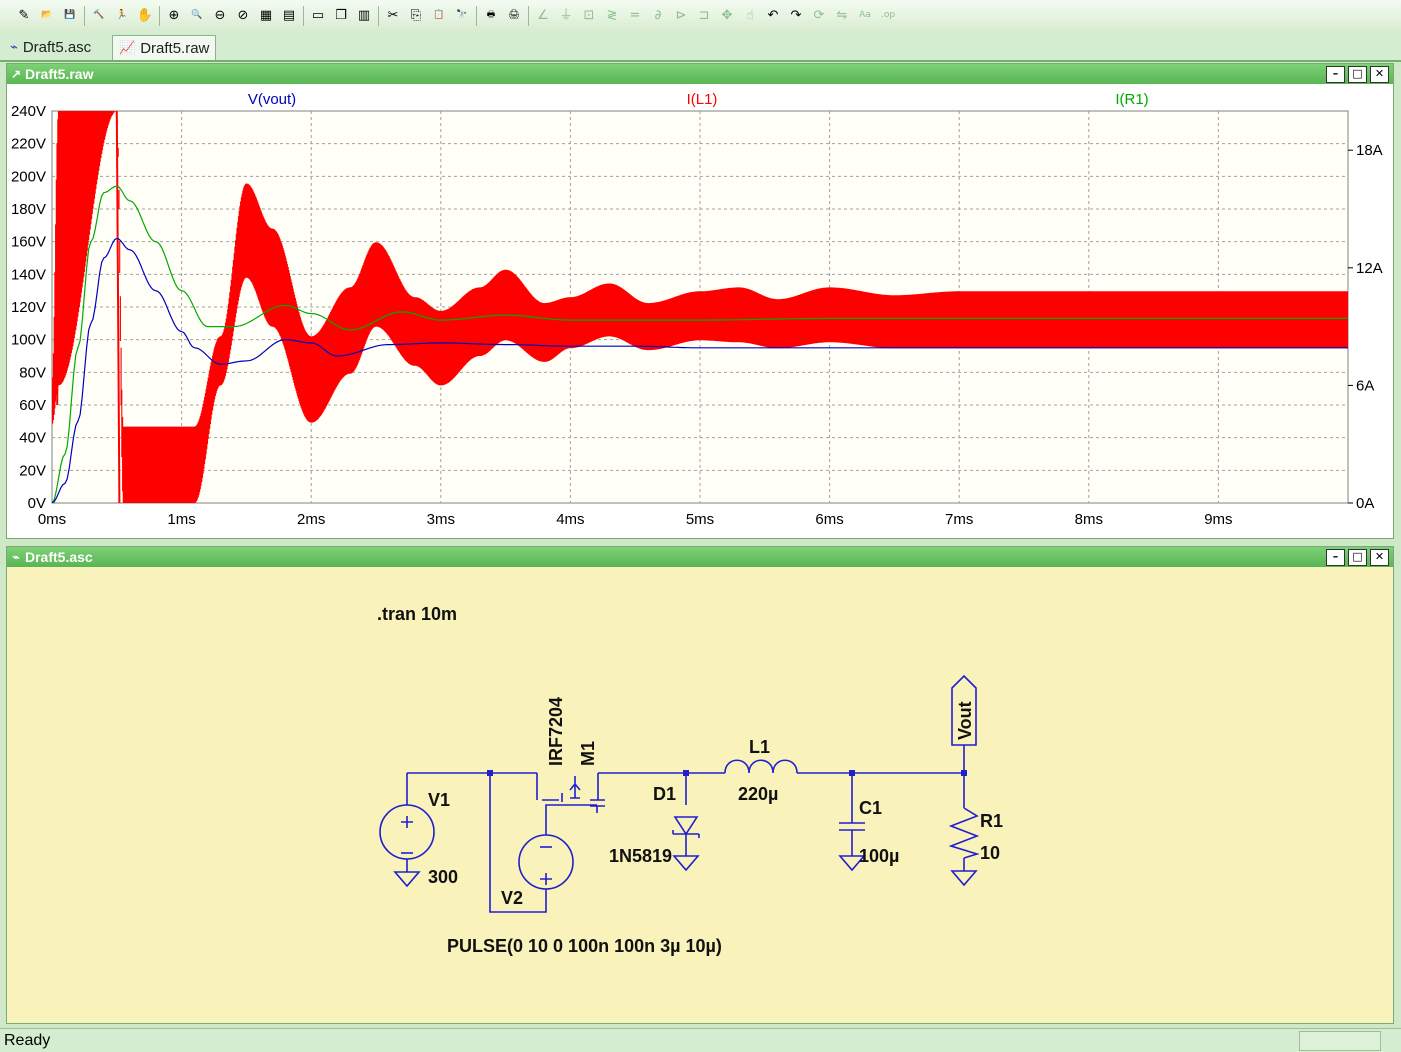 The width and height of the screenshot is (1401, 1052). Describe the element at coordinates (1365, 385) in the screenshot. I see `right-tick-label: 6A` at that location.